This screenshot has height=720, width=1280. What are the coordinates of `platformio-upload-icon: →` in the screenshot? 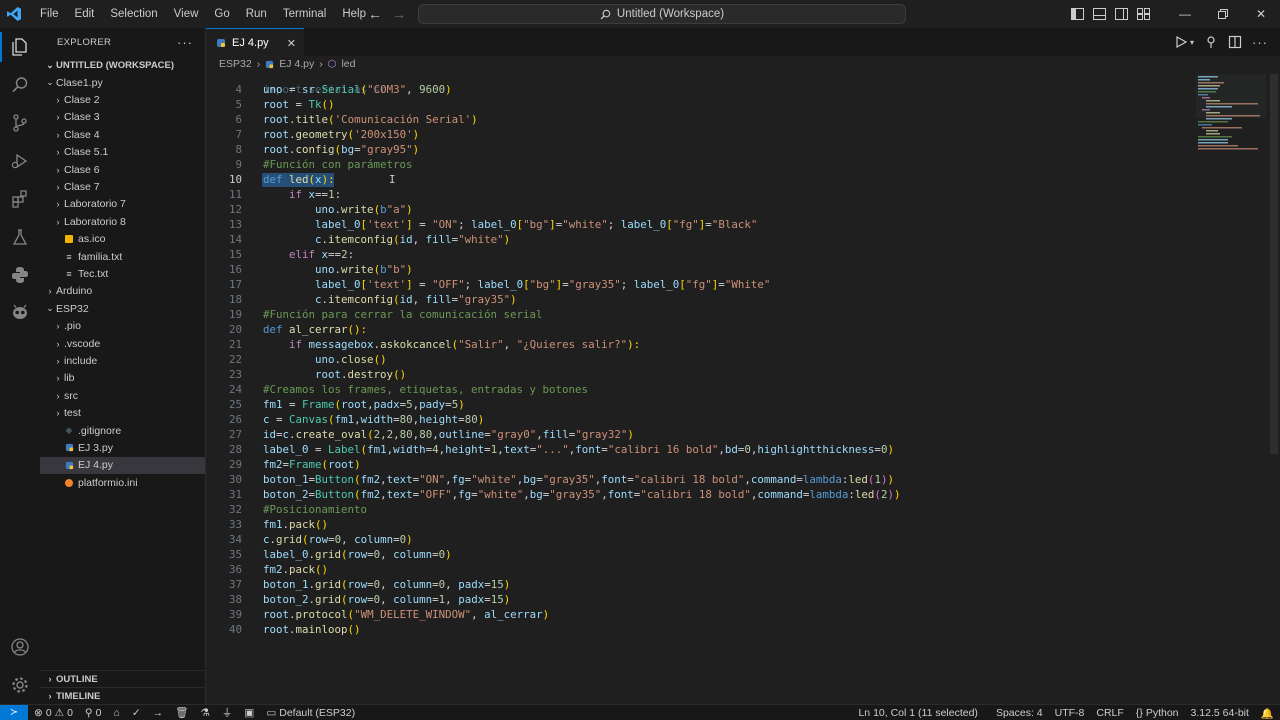 It's located at (158, 712).